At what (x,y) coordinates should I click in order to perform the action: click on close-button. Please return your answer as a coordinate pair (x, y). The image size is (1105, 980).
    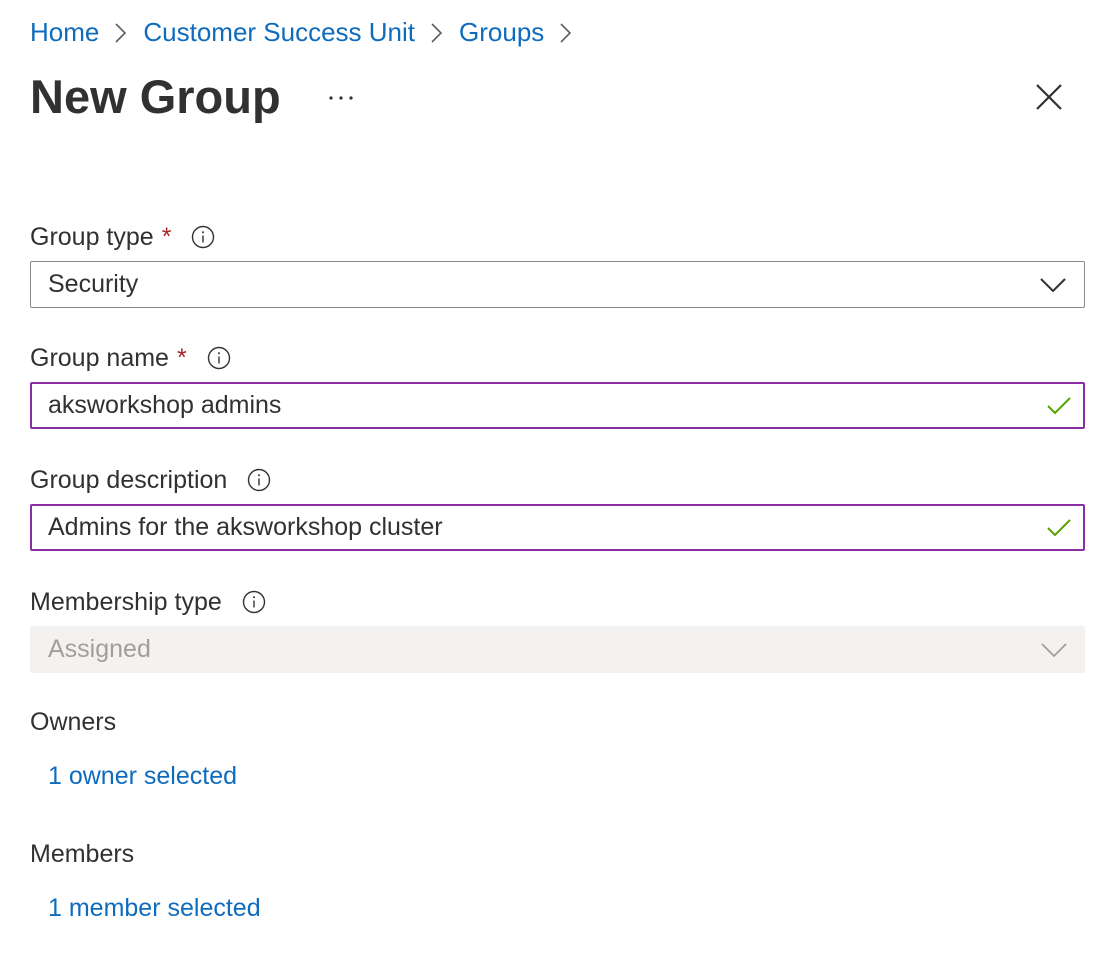
    Looking at the image, I should click on (1049, 97).